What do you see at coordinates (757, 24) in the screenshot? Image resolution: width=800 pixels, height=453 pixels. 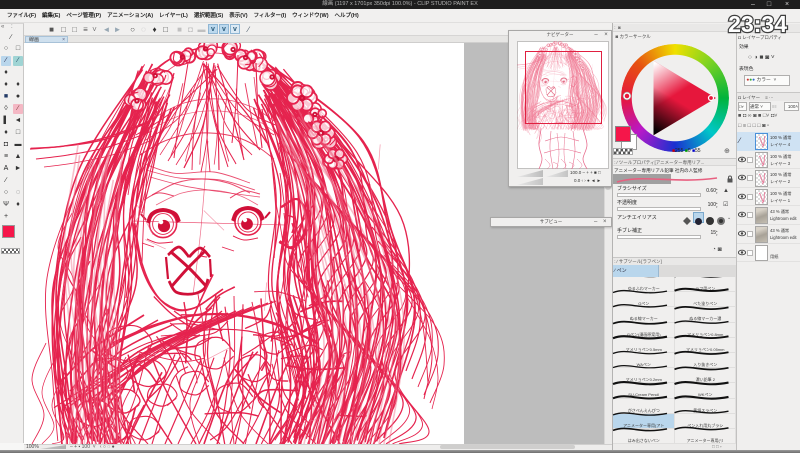 I see `svg-text: 23:34` at bounding box center [757, 24].